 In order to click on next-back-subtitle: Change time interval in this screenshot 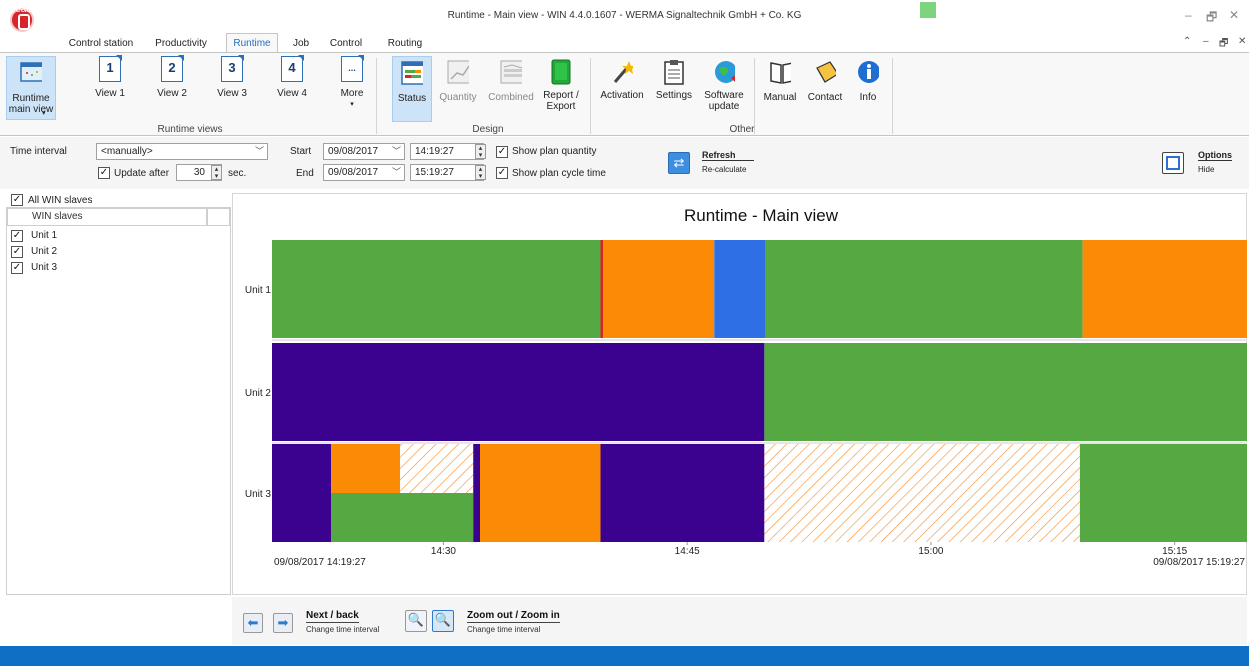, I will do `click(343, 629)`.